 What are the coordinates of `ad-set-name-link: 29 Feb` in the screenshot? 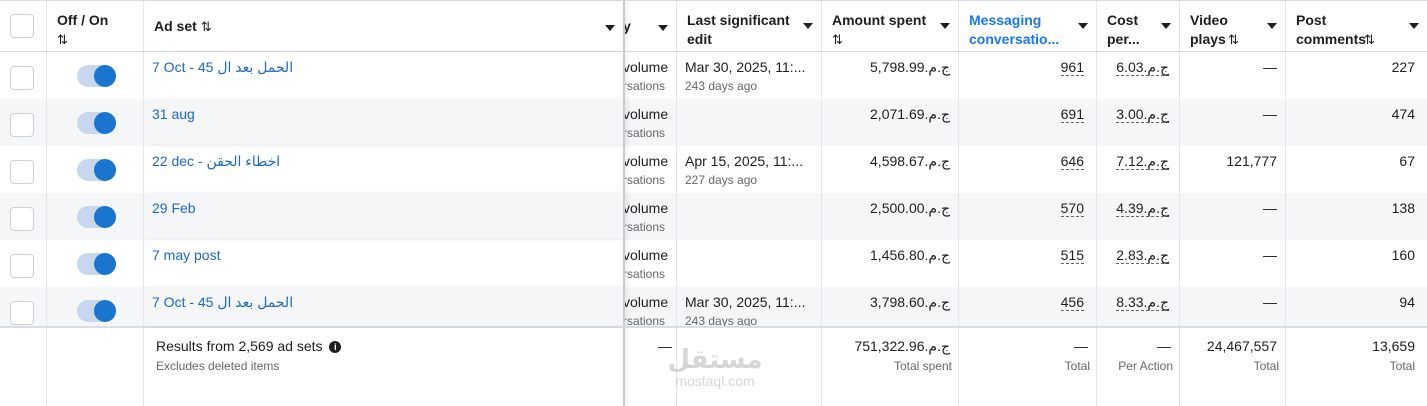 It's located at (174, 208).